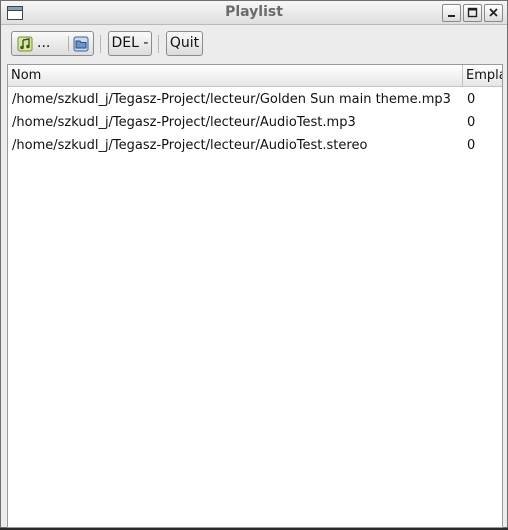  I want to click on column-header-slot: Empla, so click(482, 75).